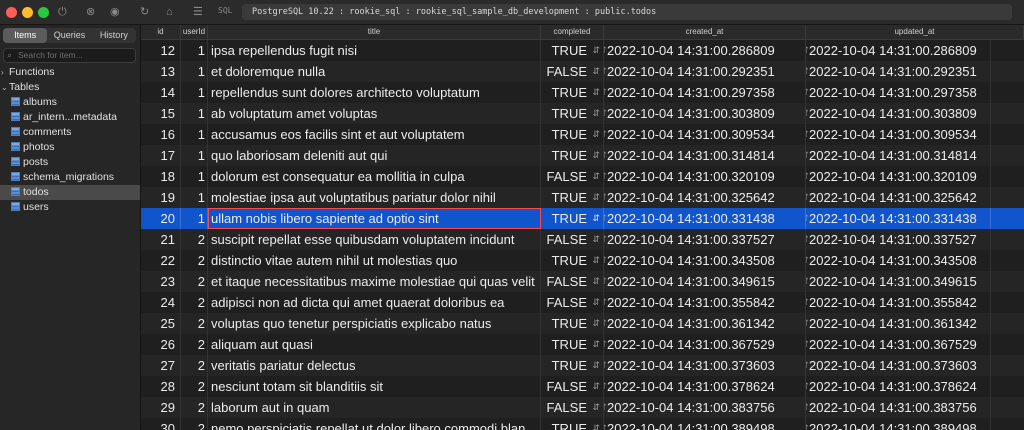 This screenshot has height=430, width=1024. What do you see at coordinates (161, 50) in the screenshot?
I see `cell-id: 12` at bounding box center [161, 50].